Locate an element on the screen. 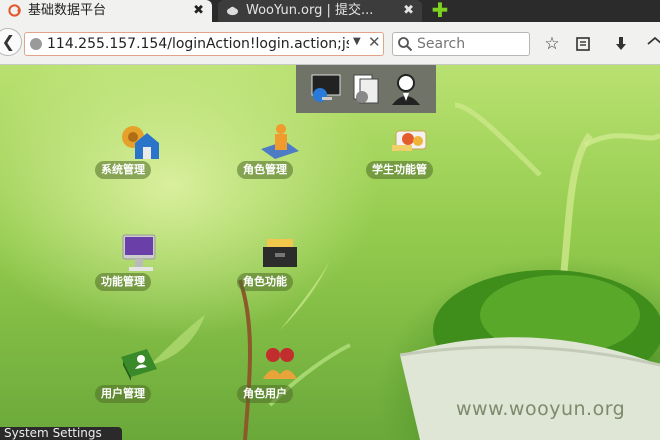  tab-title: 基础数据平台 is located at coordinates (67, 10).